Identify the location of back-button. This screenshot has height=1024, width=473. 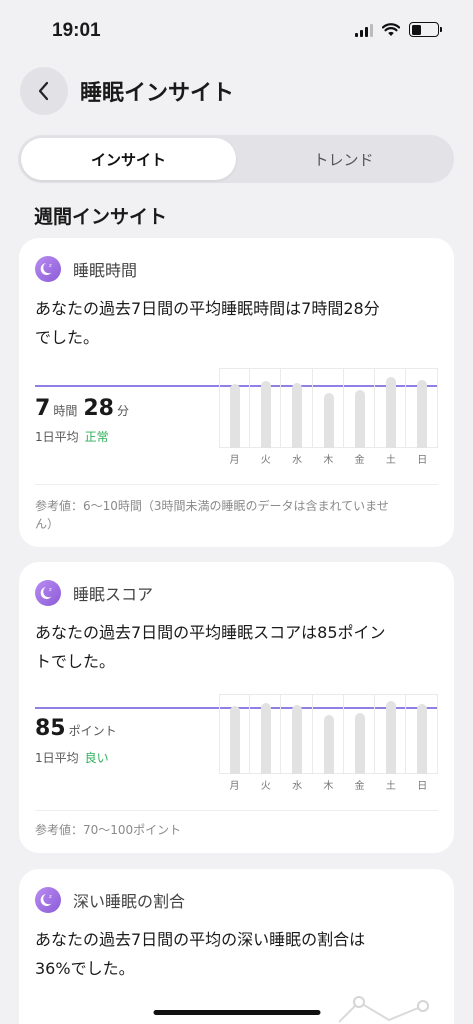
(44, 91).